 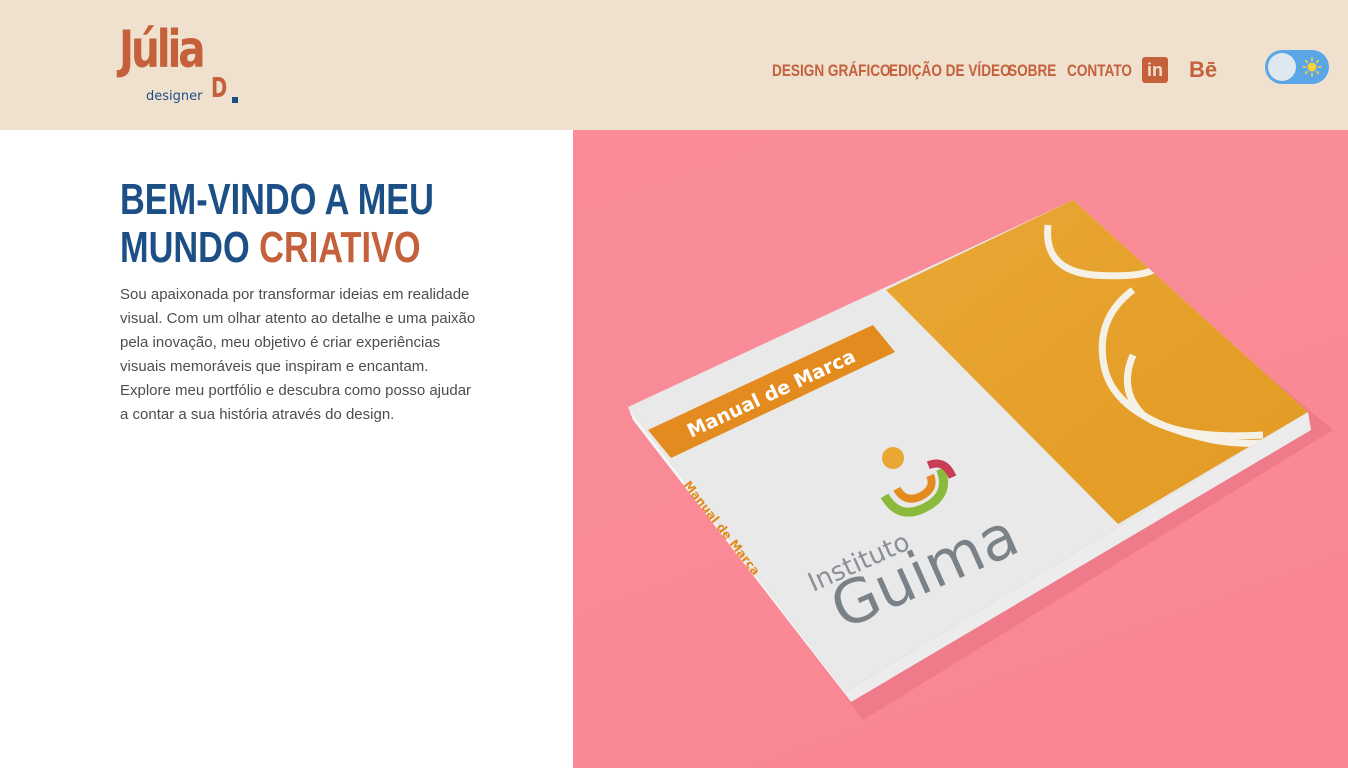 What do you see at coordinates (162, 50) in the screenshot?
I see `logo-main-text: Júlia` at bounding box center [162, 50].